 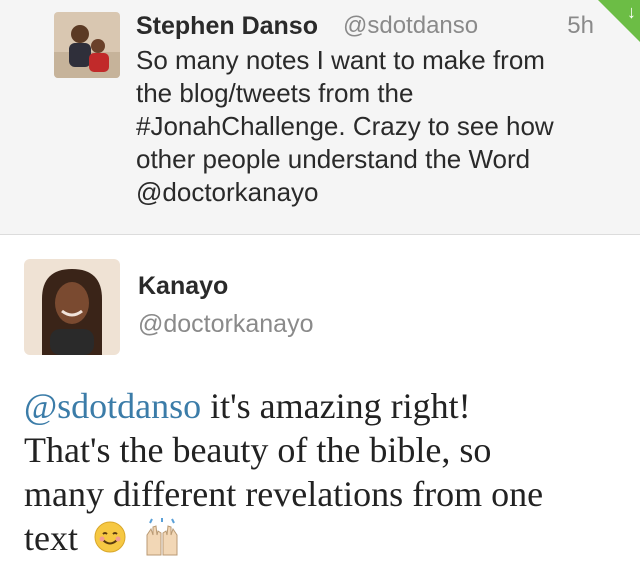 I want to click on author-handle: @doctorkanayo, so click(x=225, y=324).